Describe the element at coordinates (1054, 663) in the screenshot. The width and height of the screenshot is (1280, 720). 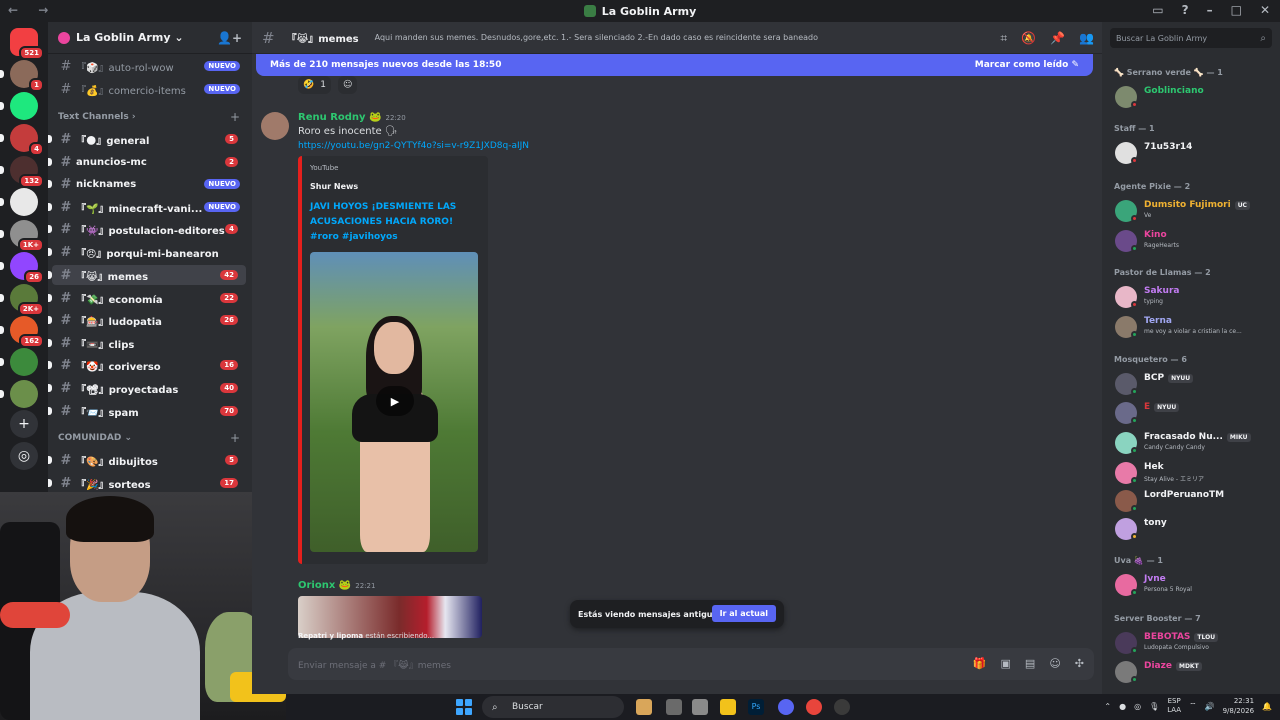
I see `emoji-icon: ☺` at that location.